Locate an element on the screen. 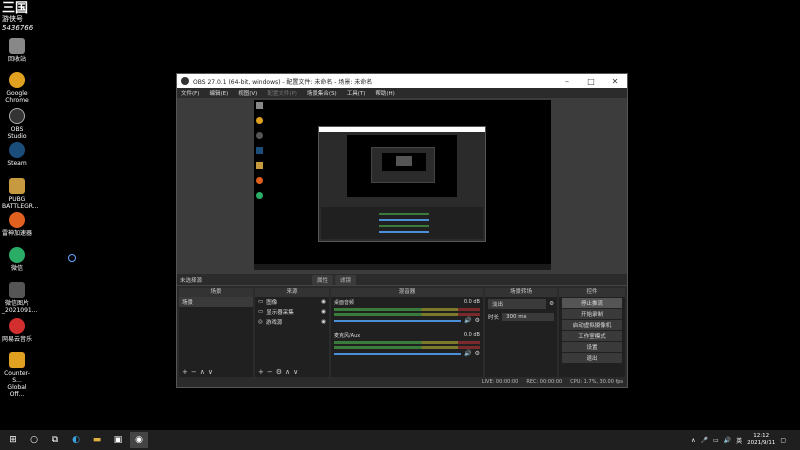 The height and width of the screenshot is (450, 800). icon-label: 雷神加速器 is located at coordinates (17, 233).